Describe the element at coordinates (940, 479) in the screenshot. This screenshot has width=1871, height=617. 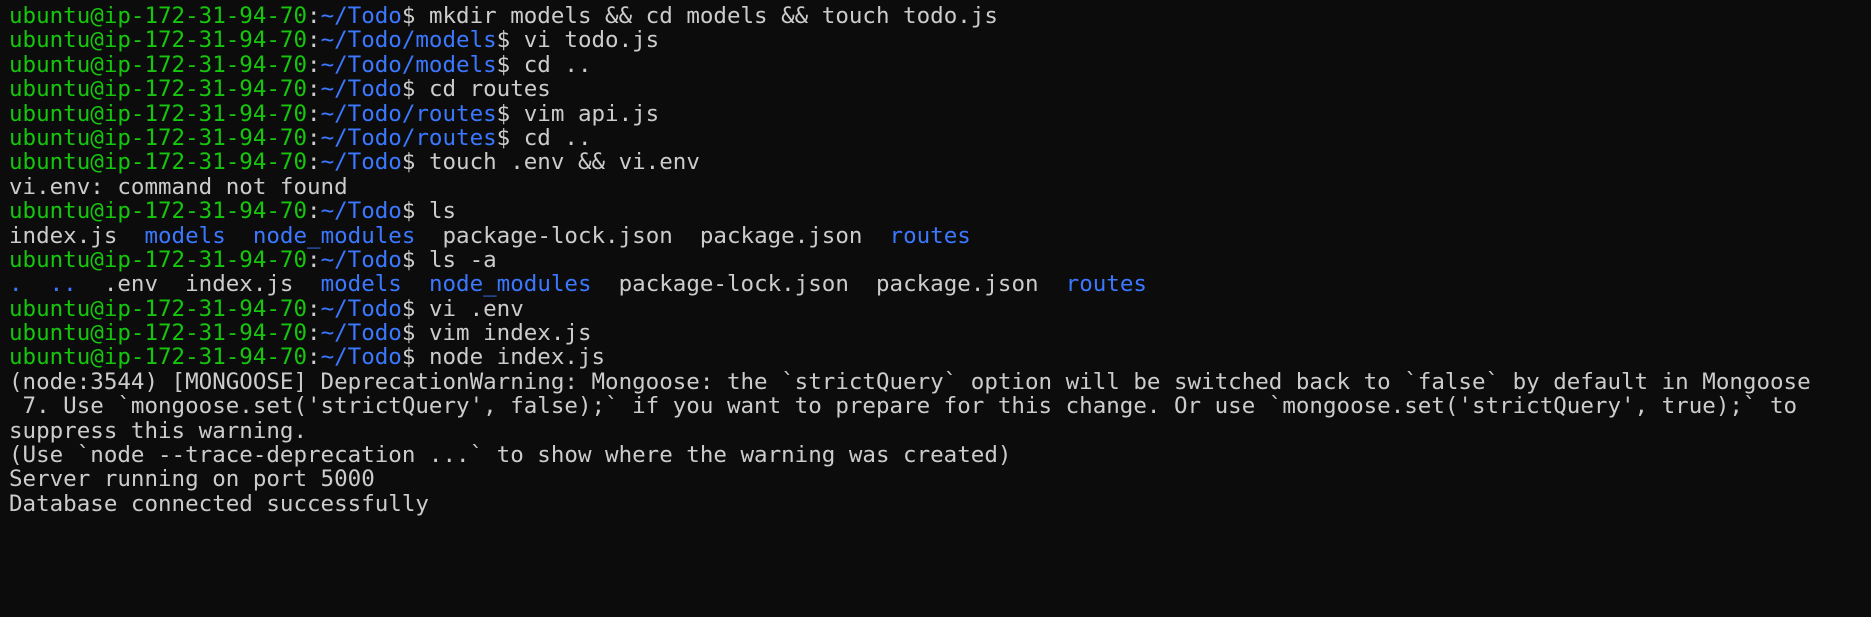
I see `output-line: Server running on port 5000` at that location.